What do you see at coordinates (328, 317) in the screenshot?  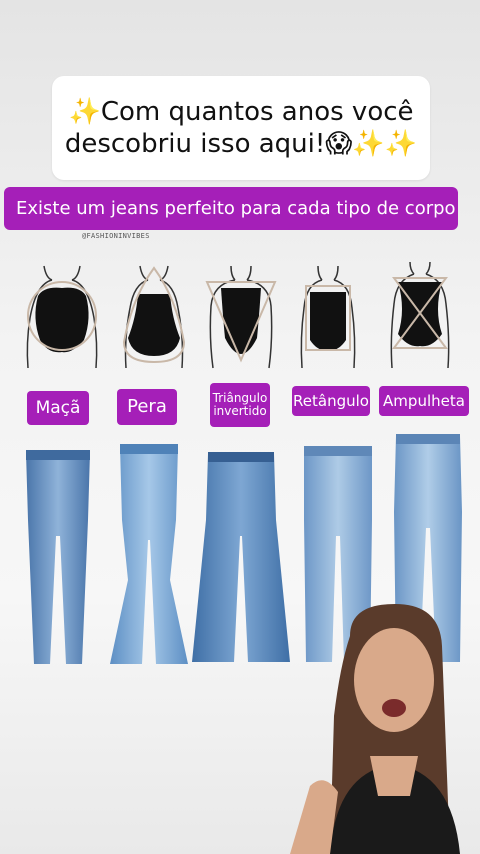 I see `rectangle-body-figure` at bounding box center [328, 317].